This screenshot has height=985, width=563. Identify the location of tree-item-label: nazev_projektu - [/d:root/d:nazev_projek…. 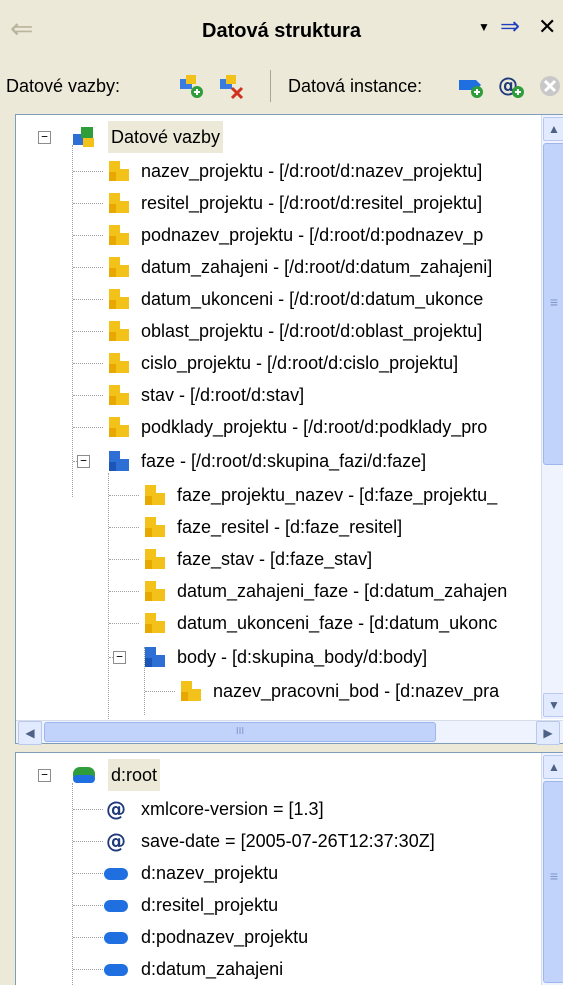
(312, 171).